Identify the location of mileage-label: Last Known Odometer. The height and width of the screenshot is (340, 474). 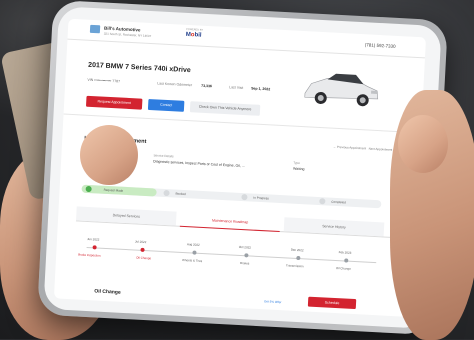
(175, 84).